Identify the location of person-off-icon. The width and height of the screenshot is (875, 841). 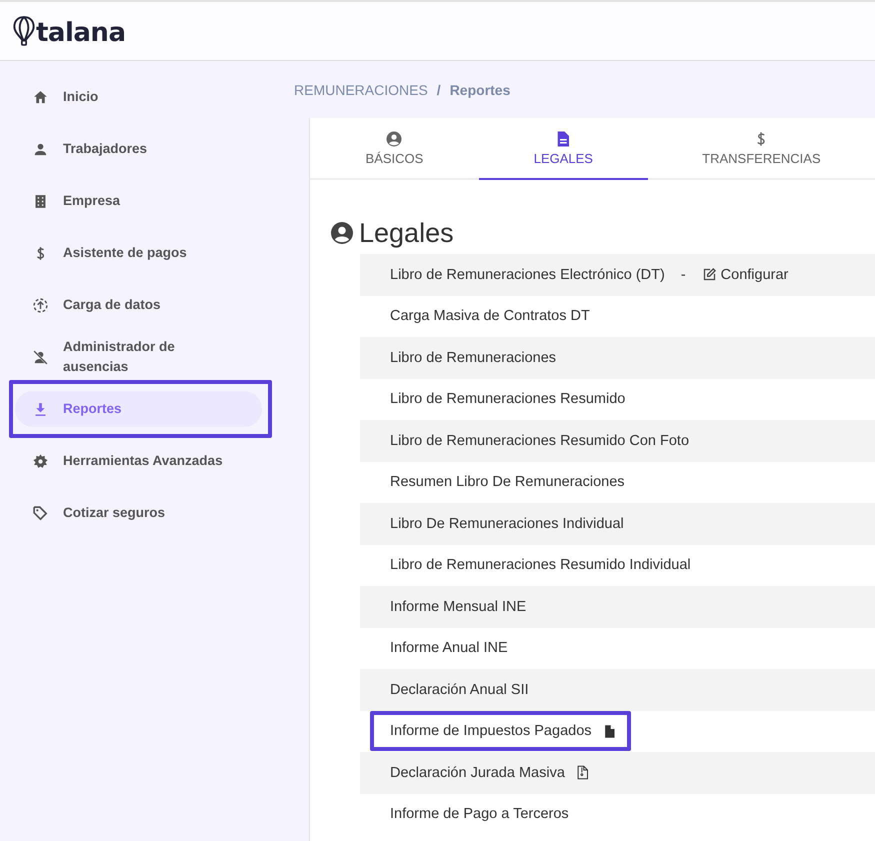
(40, 357).